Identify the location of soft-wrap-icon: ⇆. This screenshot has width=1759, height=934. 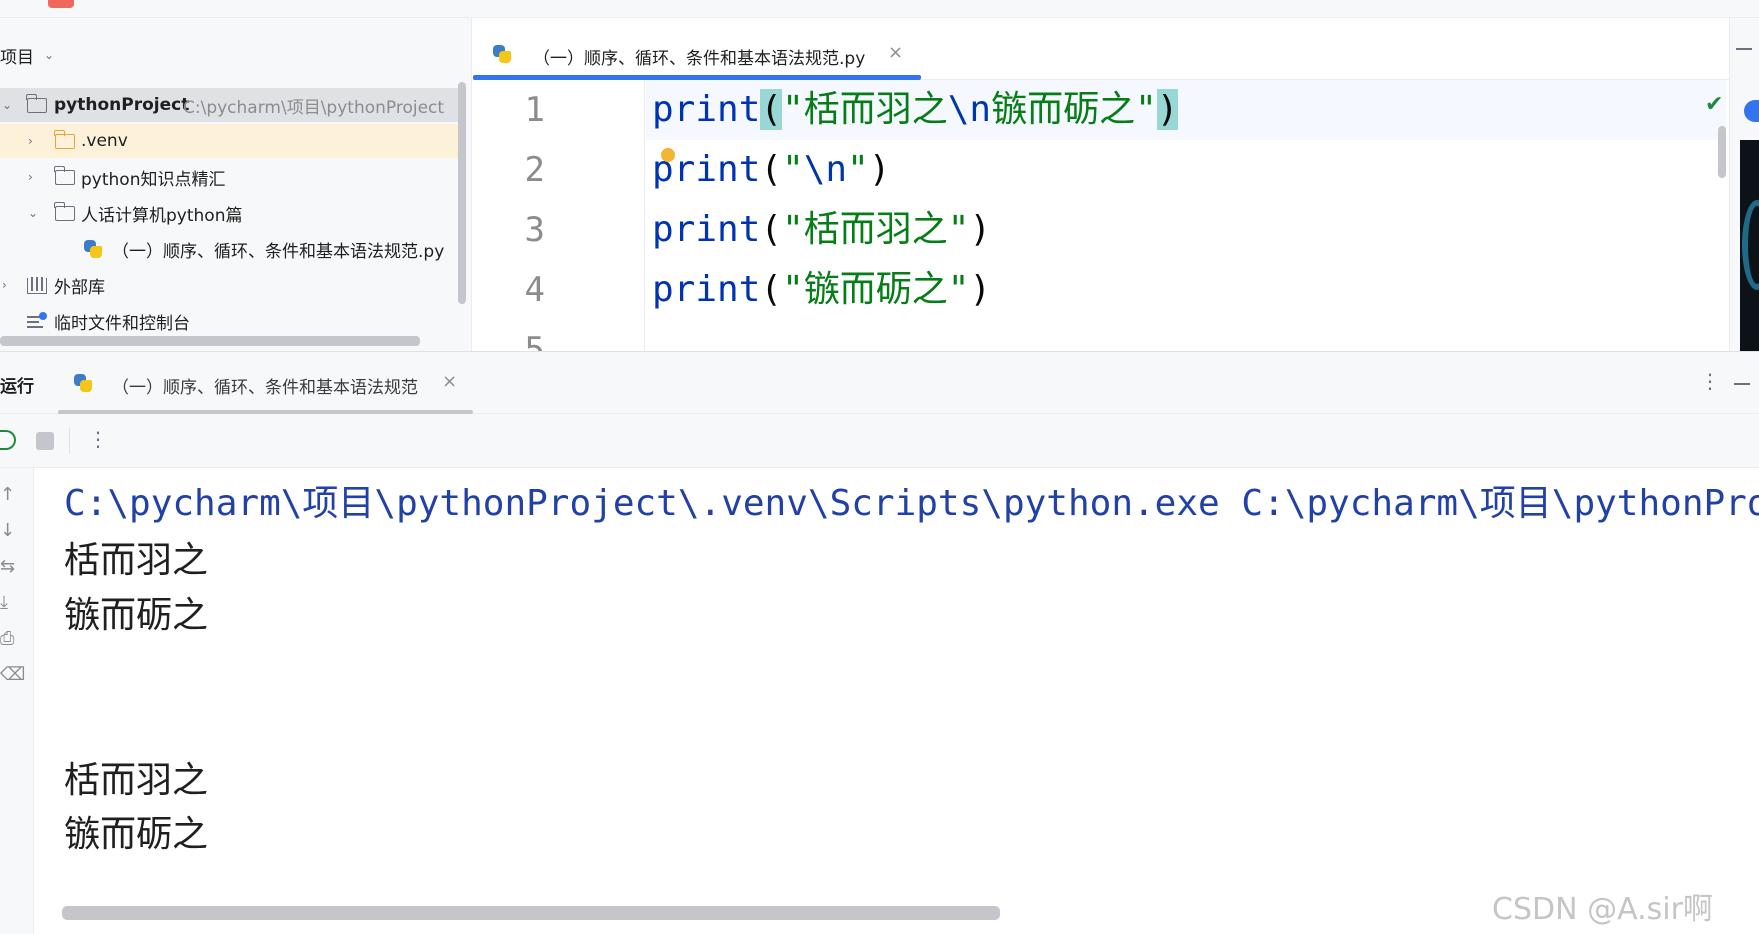
(7, 566).